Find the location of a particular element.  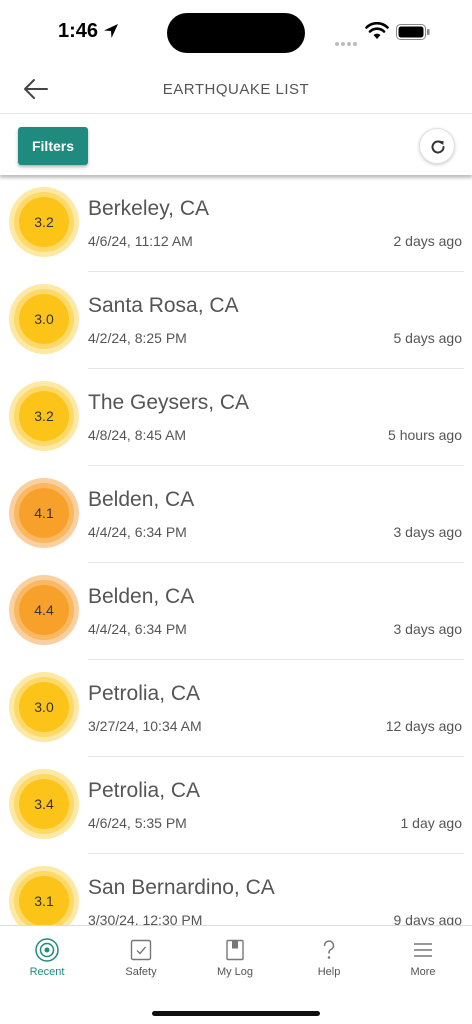

wifi-icon is located at coordinates (377, 30).